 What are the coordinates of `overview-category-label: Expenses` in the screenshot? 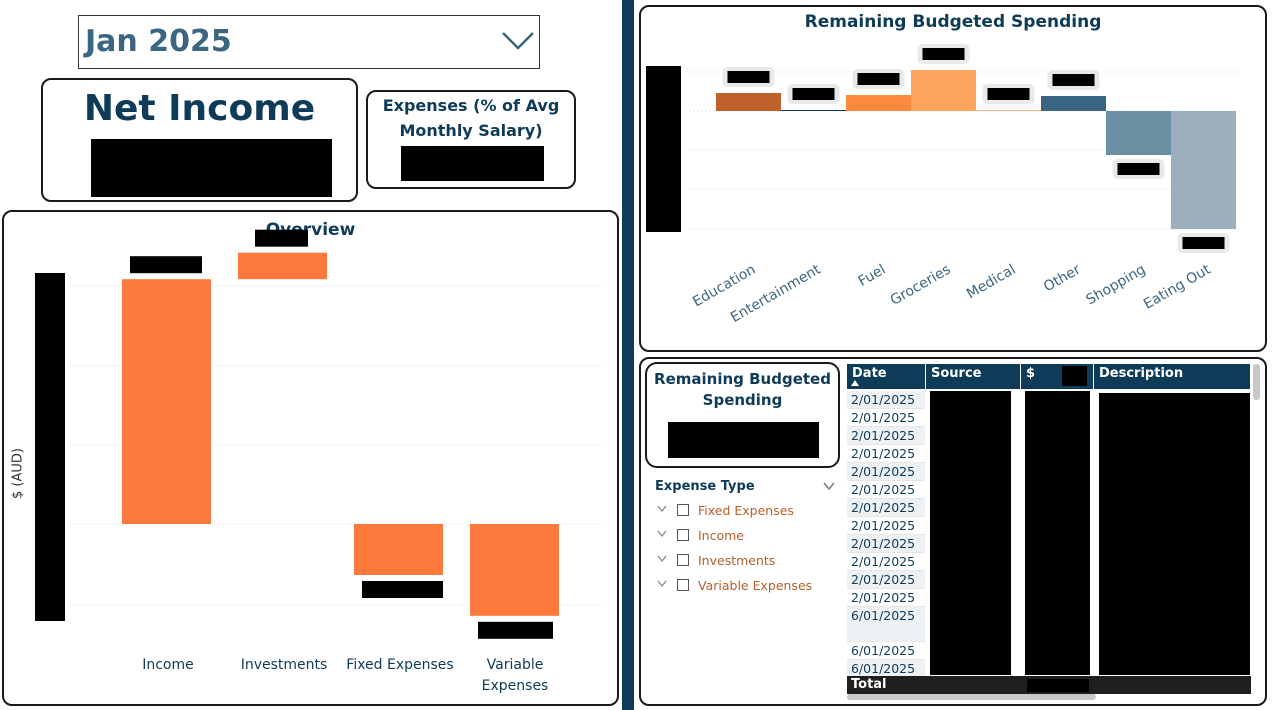 It's located at (515, 686).